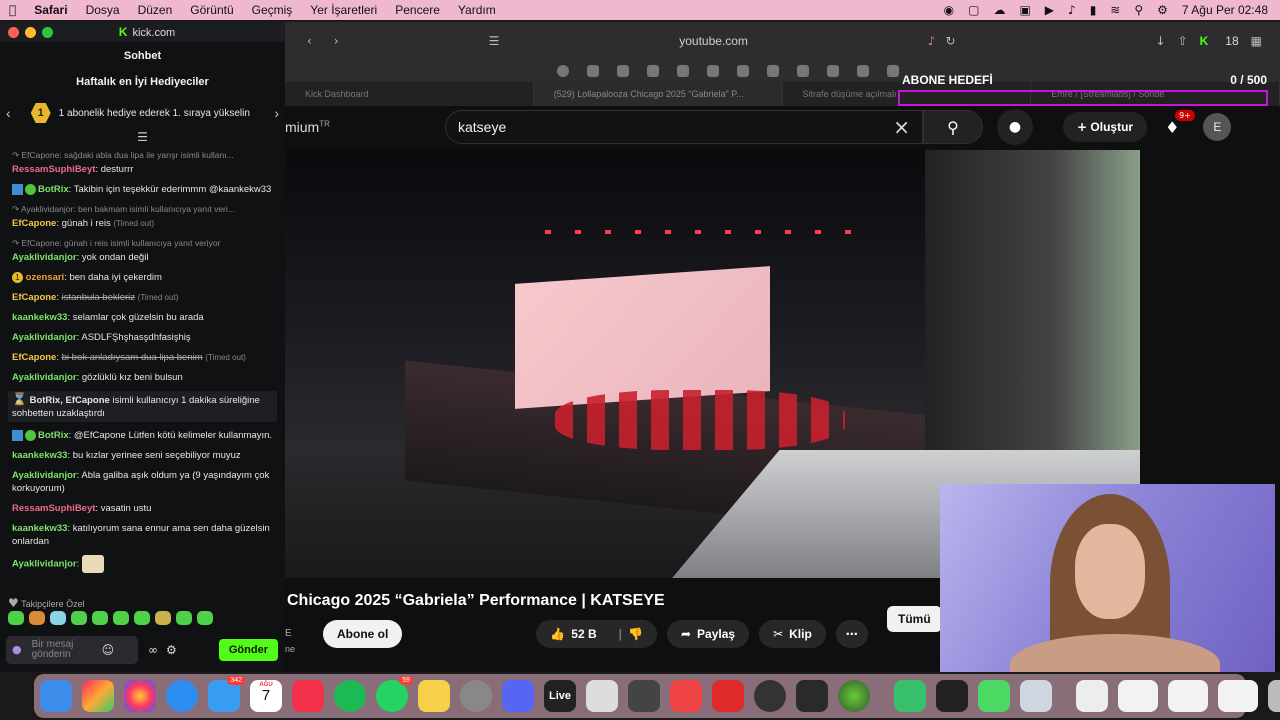 This screenshot has width=1280, height=720. What do you see at coordinates (952, 696) in the screenshot?
I see `terminal-icon` at bounding box center [952, 696].